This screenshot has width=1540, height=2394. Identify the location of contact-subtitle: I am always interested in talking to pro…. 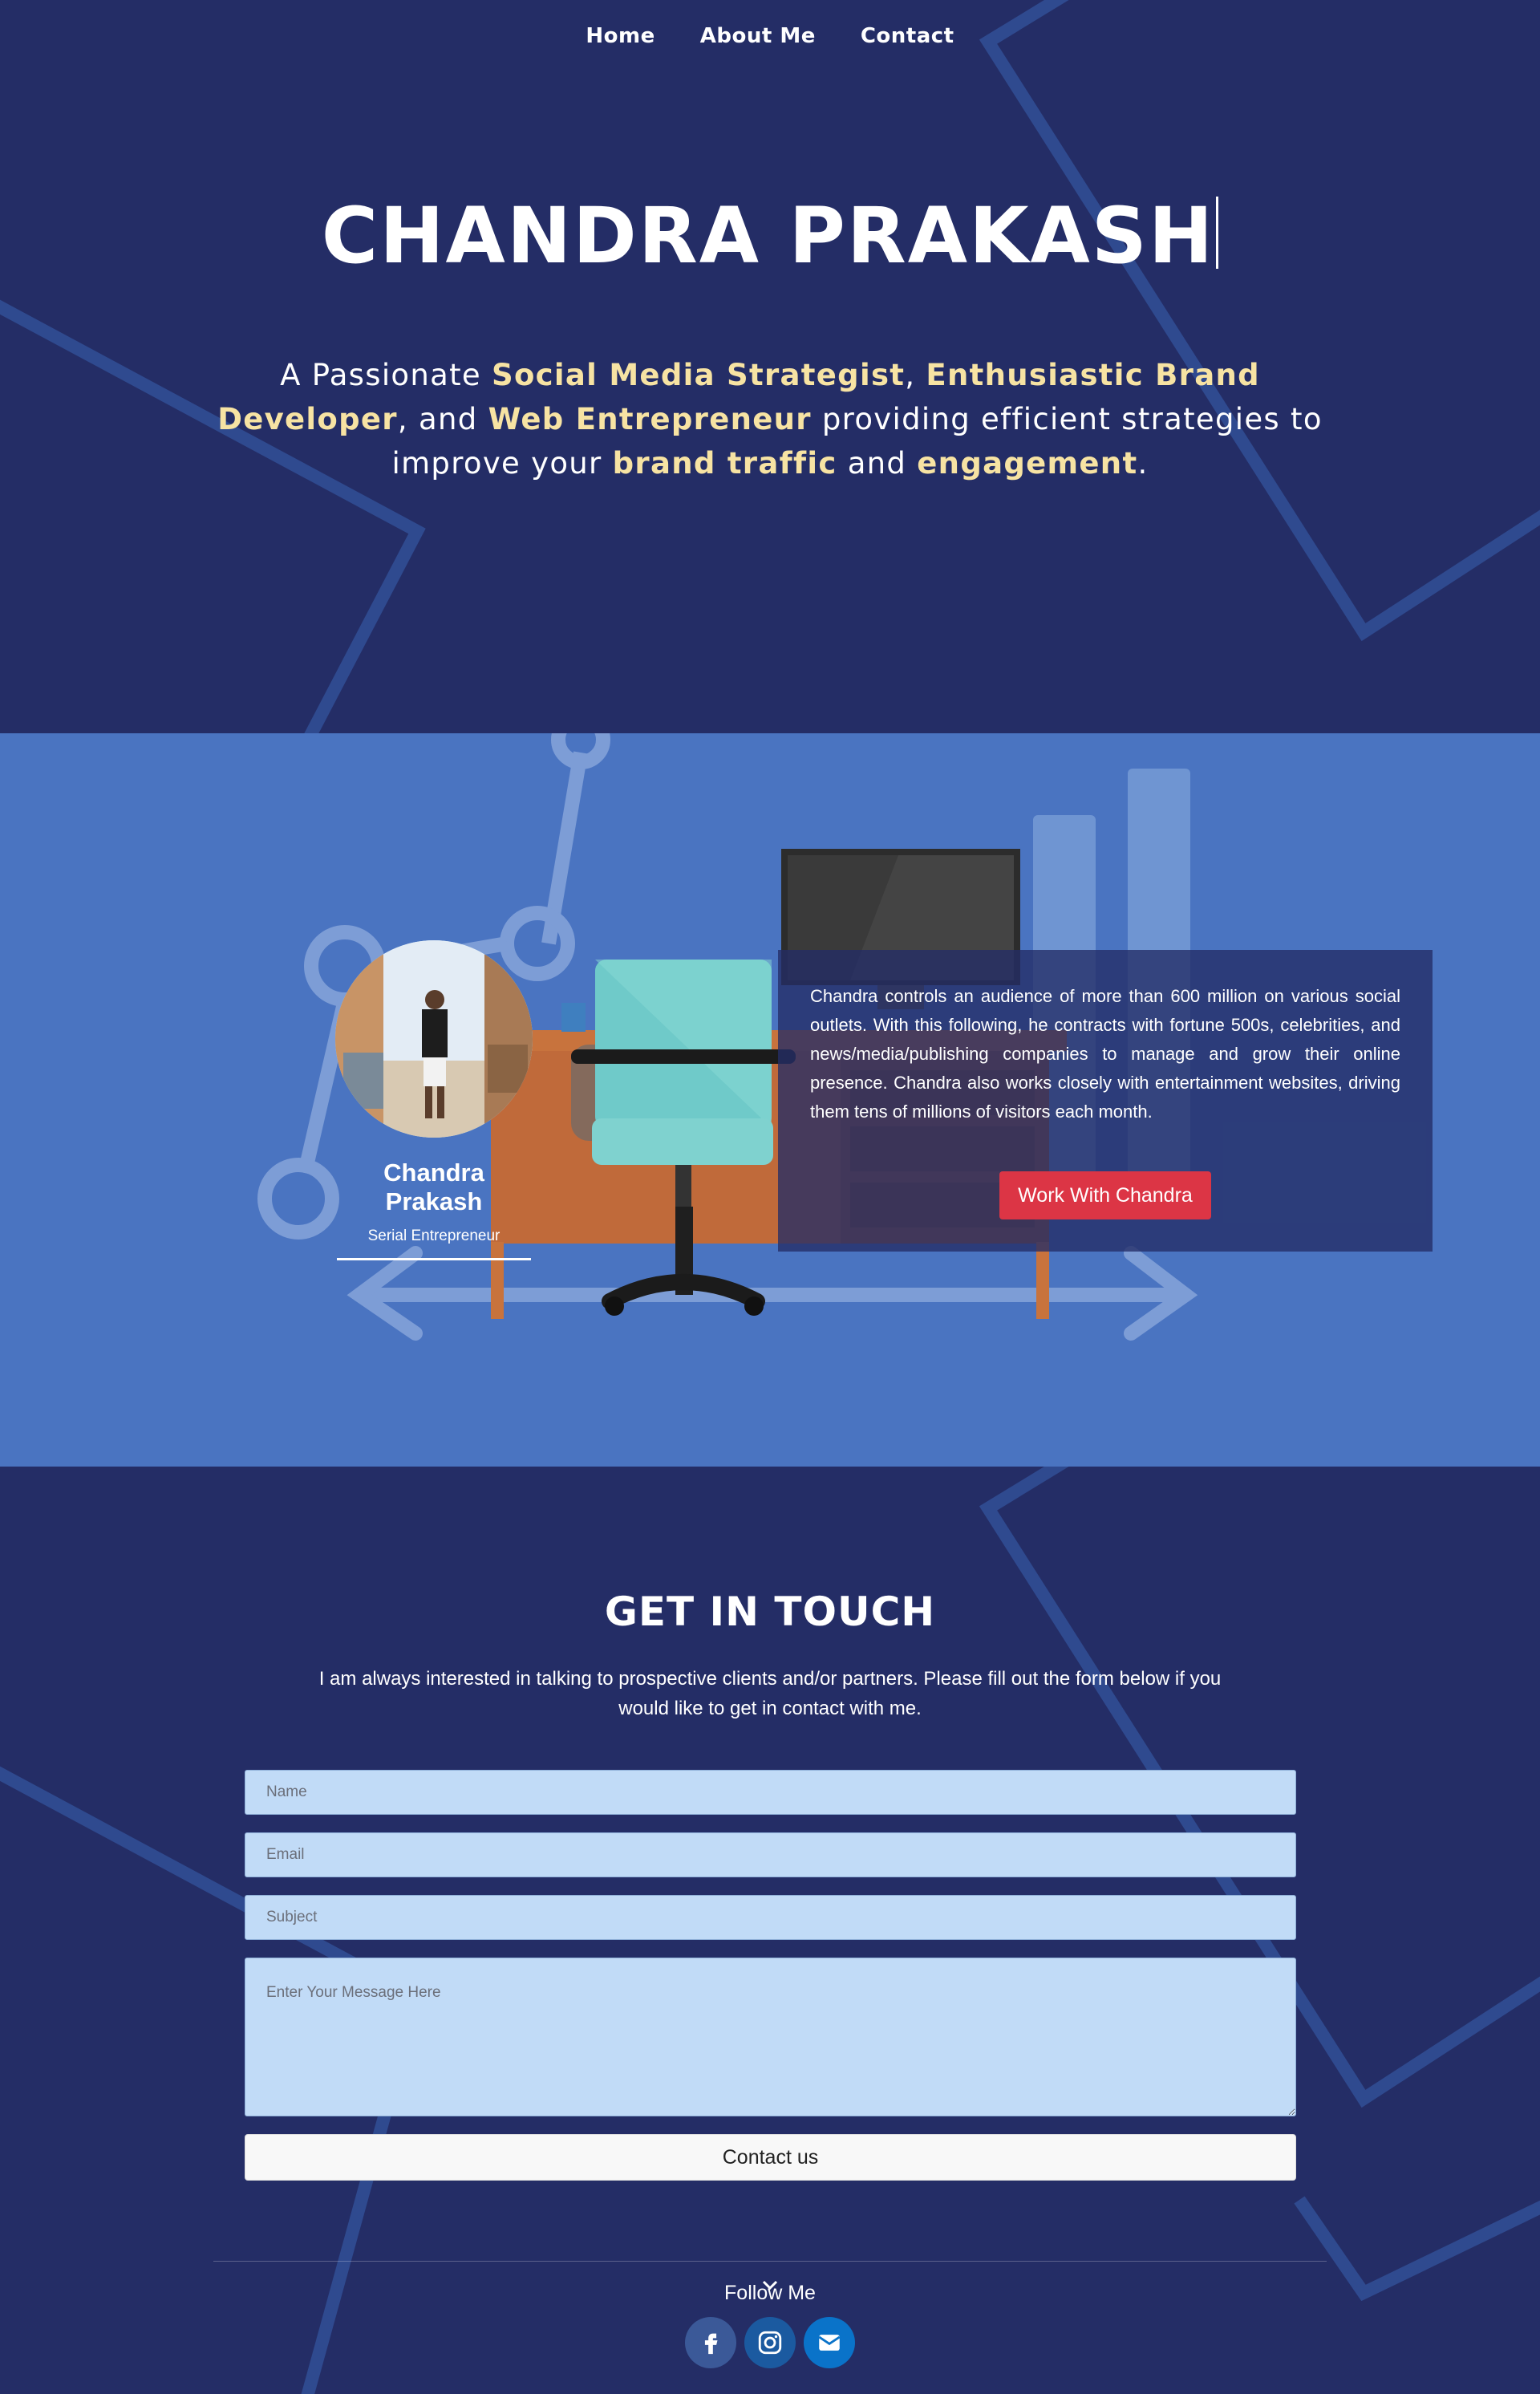
(770, 1693).